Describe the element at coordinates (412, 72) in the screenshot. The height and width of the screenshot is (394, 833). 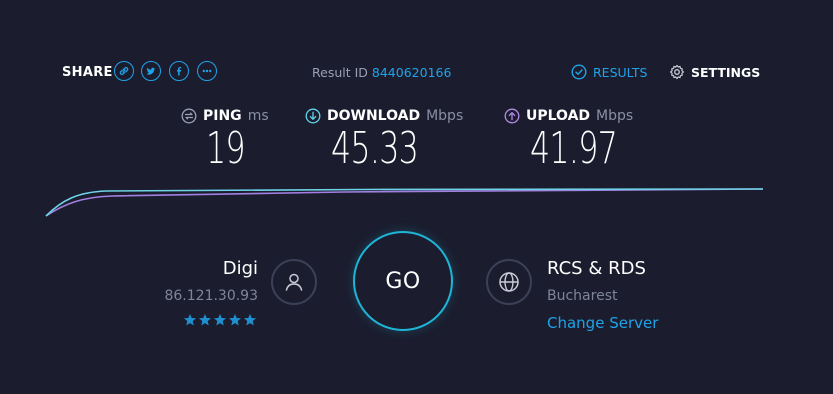
I see `result-id-link: 8440620166` at that location.